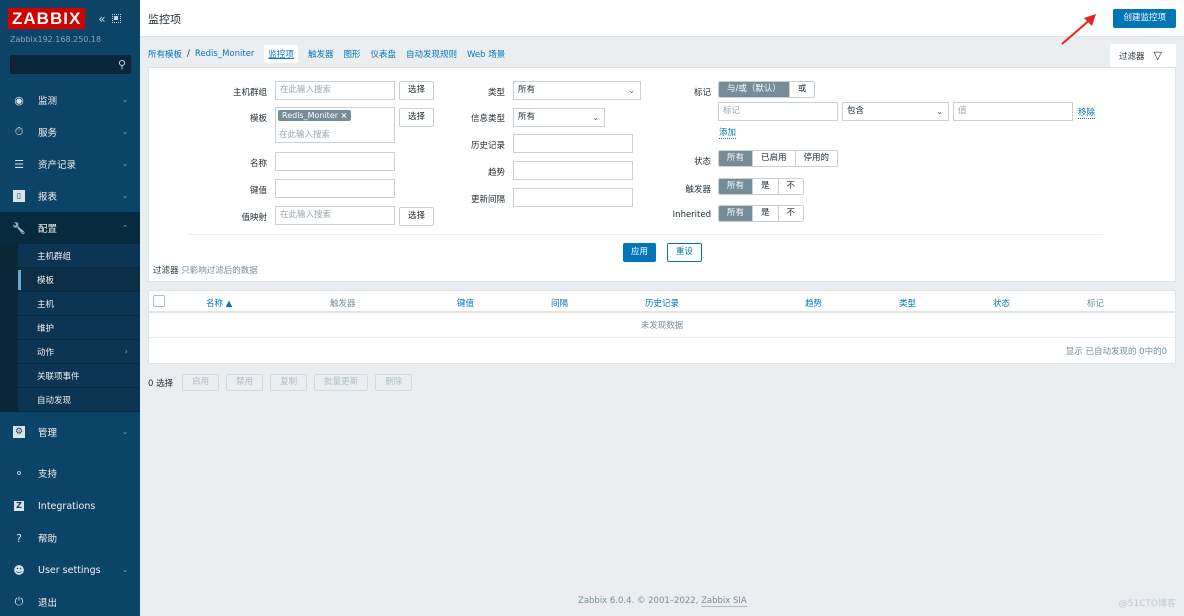  What do you see at coordinates (125, 228) in the screenshot?
I see `chevron-up-icon: ⌃` at bounding box center [125, 228].